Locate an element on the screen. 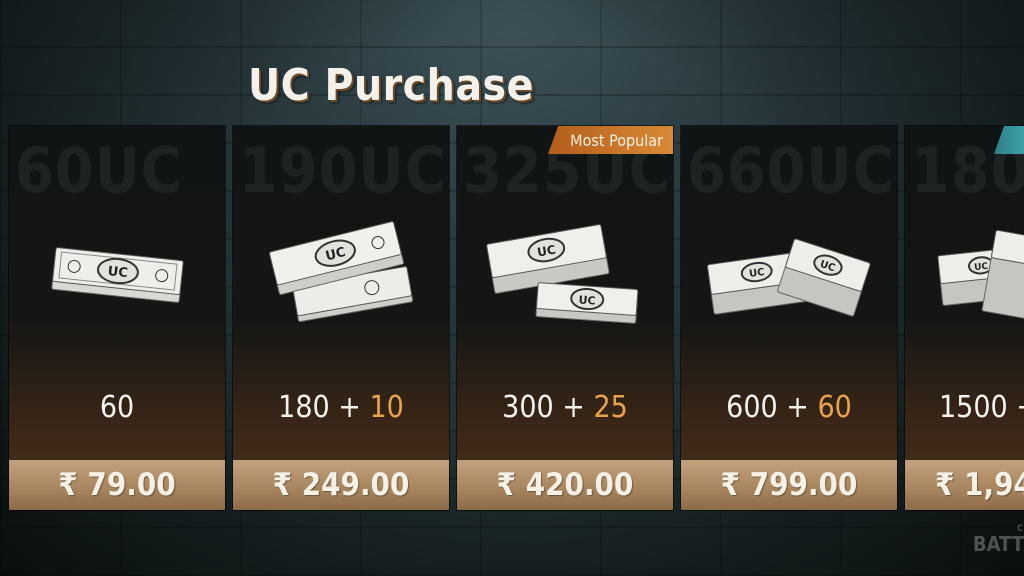 This screenshot has width=1024, height=576. price-label: ₹ 79.00 is located at coordinates (117, 485).